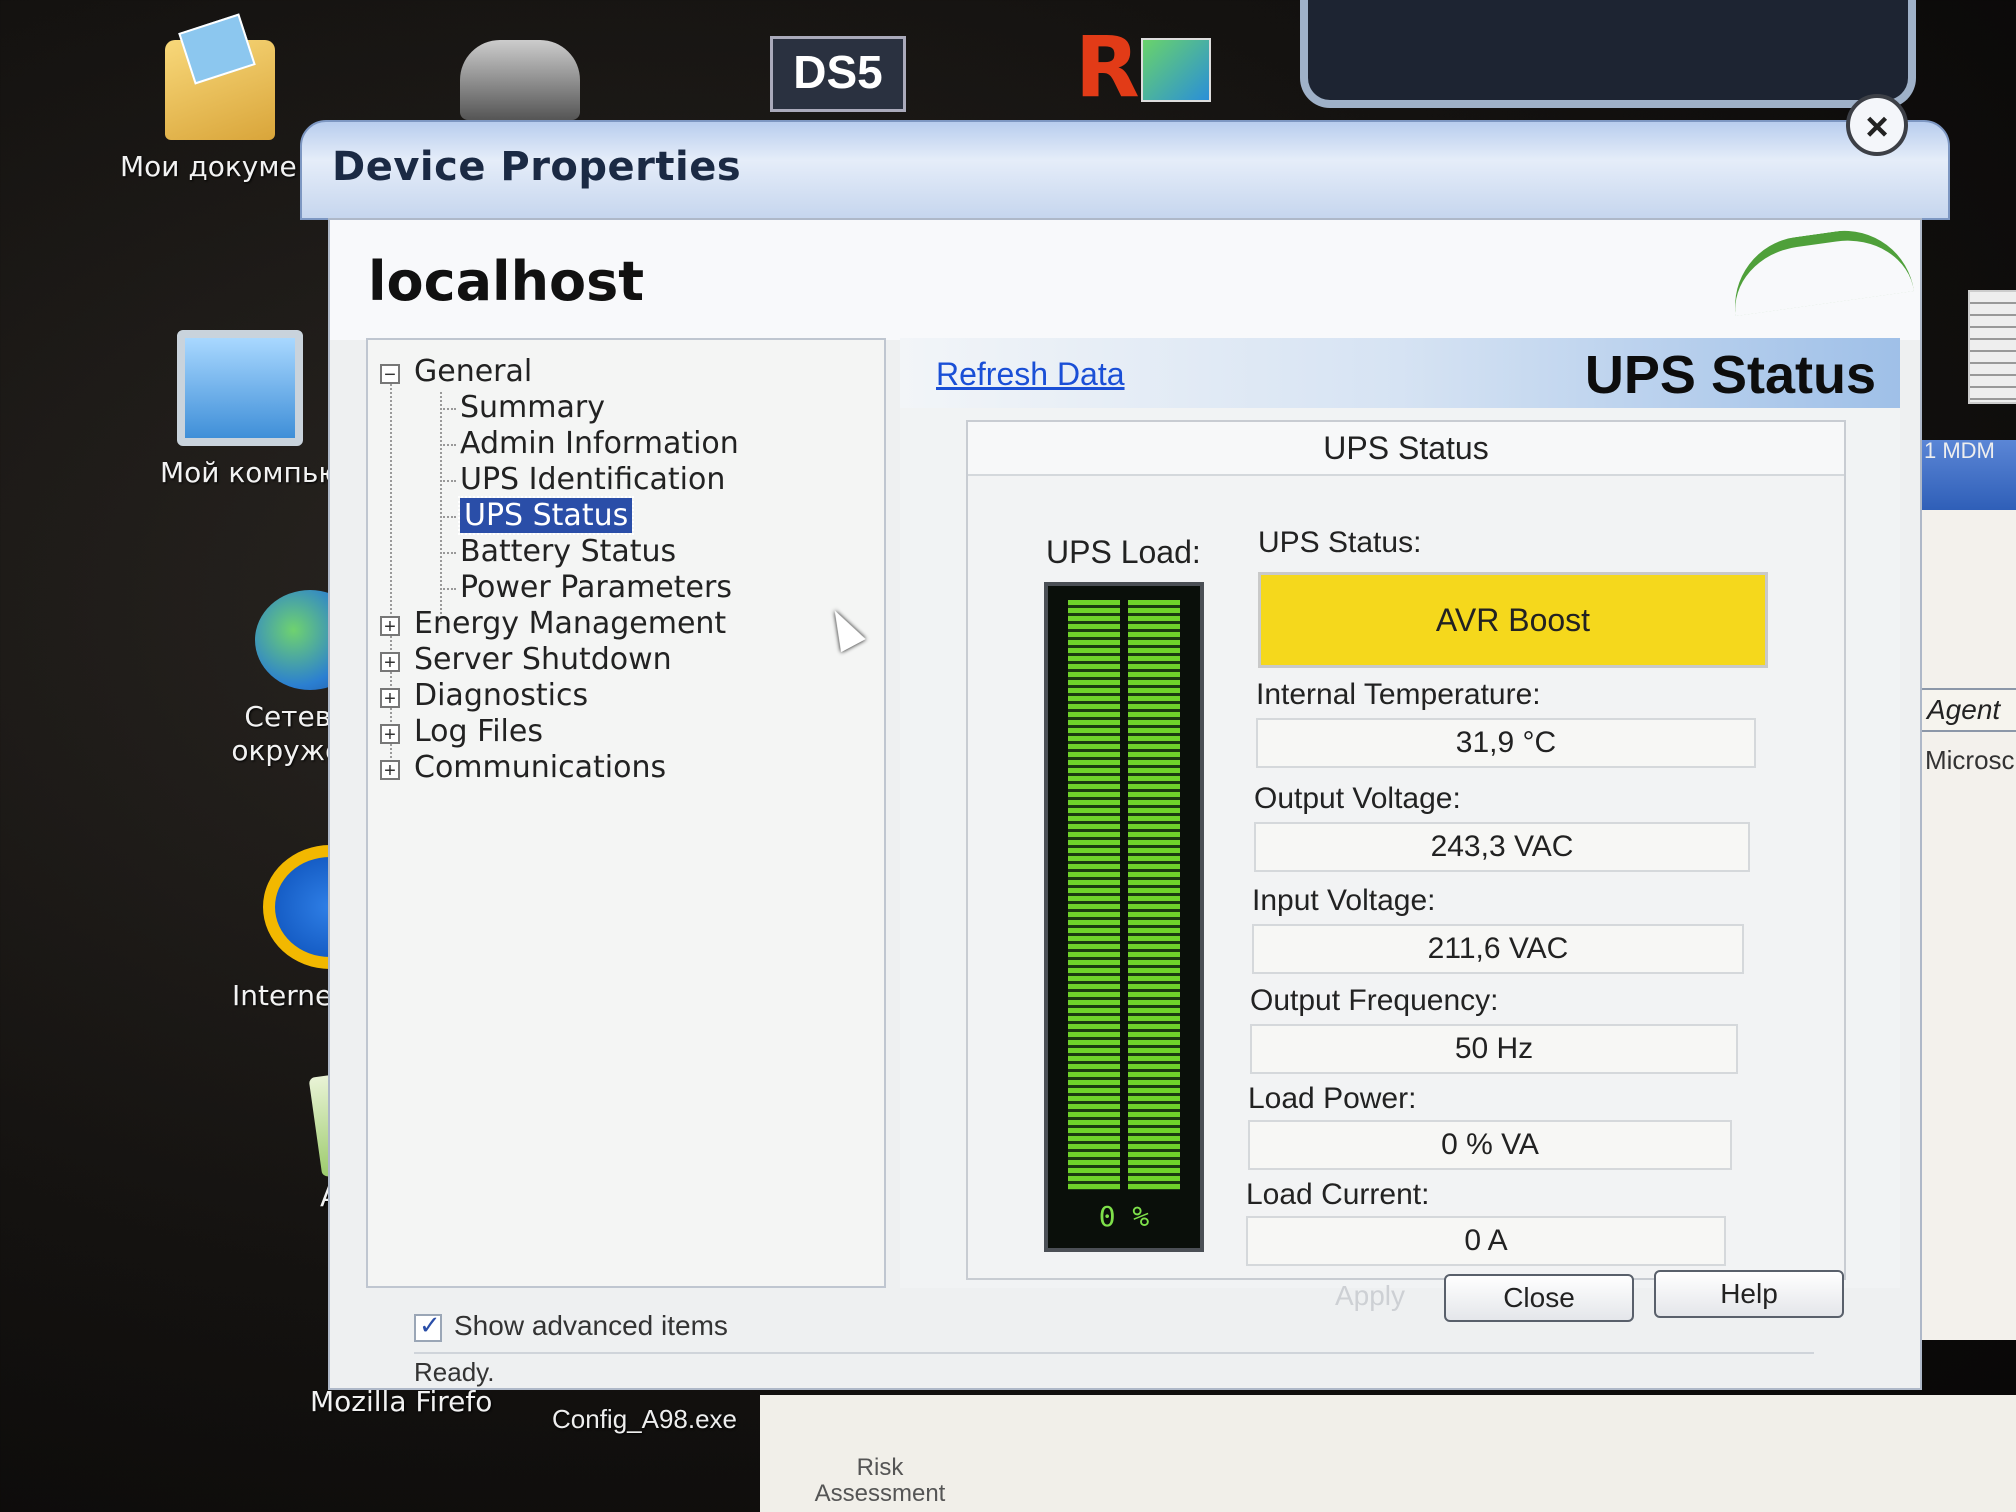 The width and height of the screenshot is (2016, 1512). I want to click on load-current-label: Load Current:, so click(1338, 1194).